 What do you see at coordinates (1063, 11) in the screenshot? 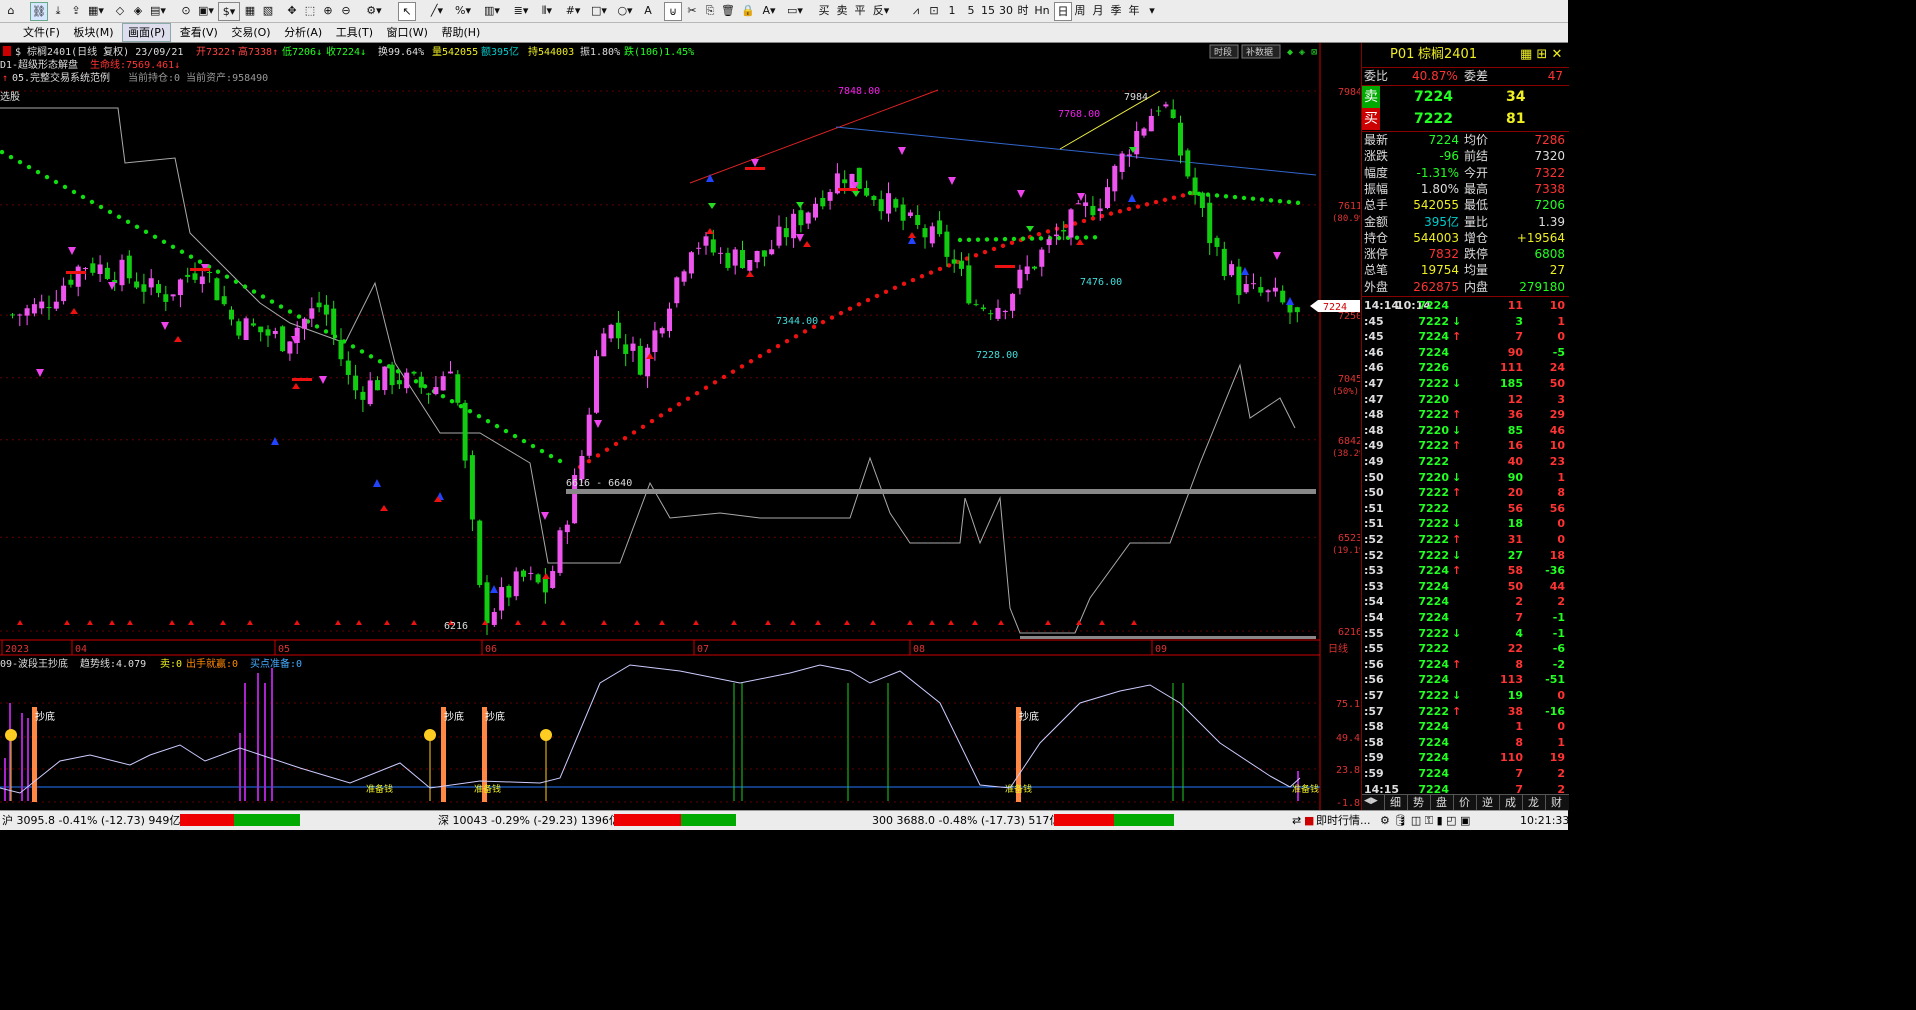
I see `period-day: 日` at bounding box center [1063, 11].